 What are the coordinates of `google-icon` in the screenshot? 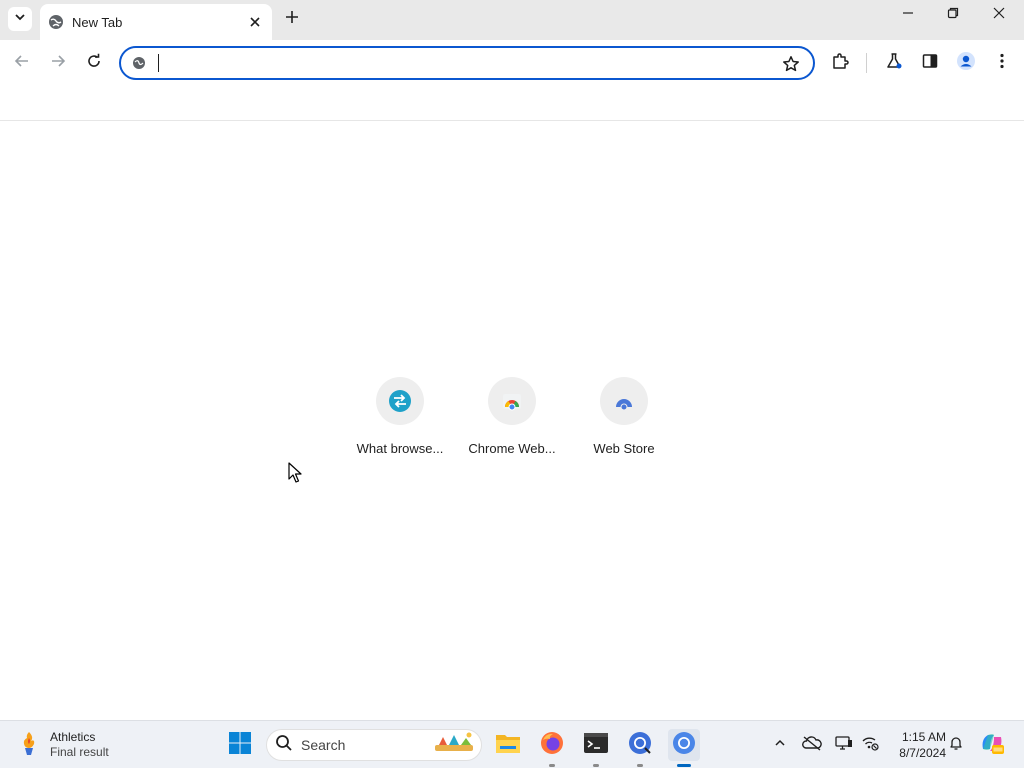 It's located at (139, 63).